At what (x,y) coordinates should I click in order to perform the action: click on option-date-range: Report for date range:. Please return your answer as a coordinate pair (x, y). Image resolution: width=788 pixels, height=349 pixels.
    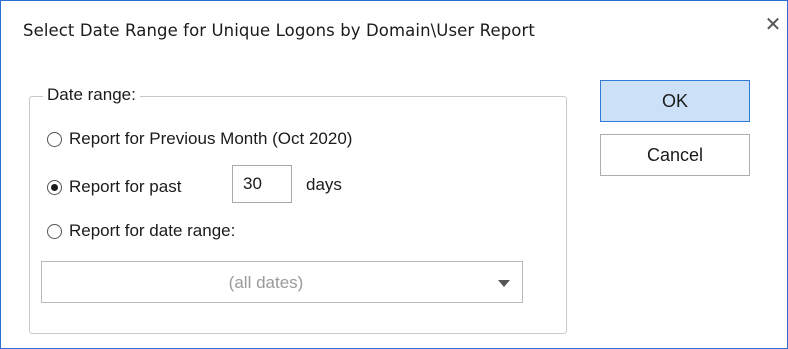
    Looking at the image, I should click on (141, 231).